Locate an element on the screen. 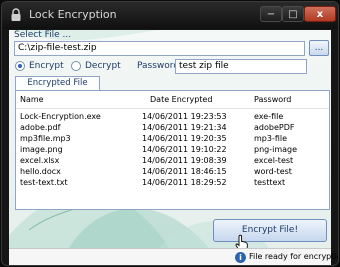  cell-name: excel.xlsx is located at coordinates (40, 160).